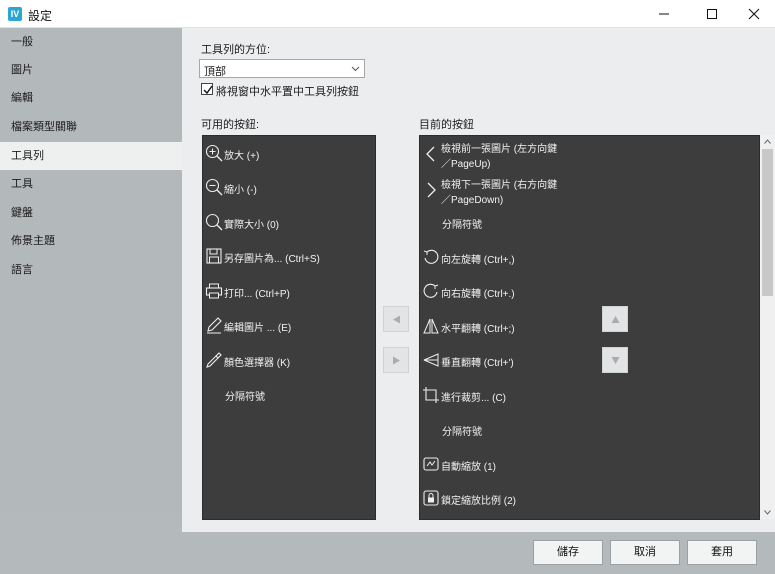 The width and height of the screenshot is (775, 574). Describe the element at coordinates (258, 328) in the screenshot. I see `list-item-label: 編輯圖片 ... (E)` at that location.